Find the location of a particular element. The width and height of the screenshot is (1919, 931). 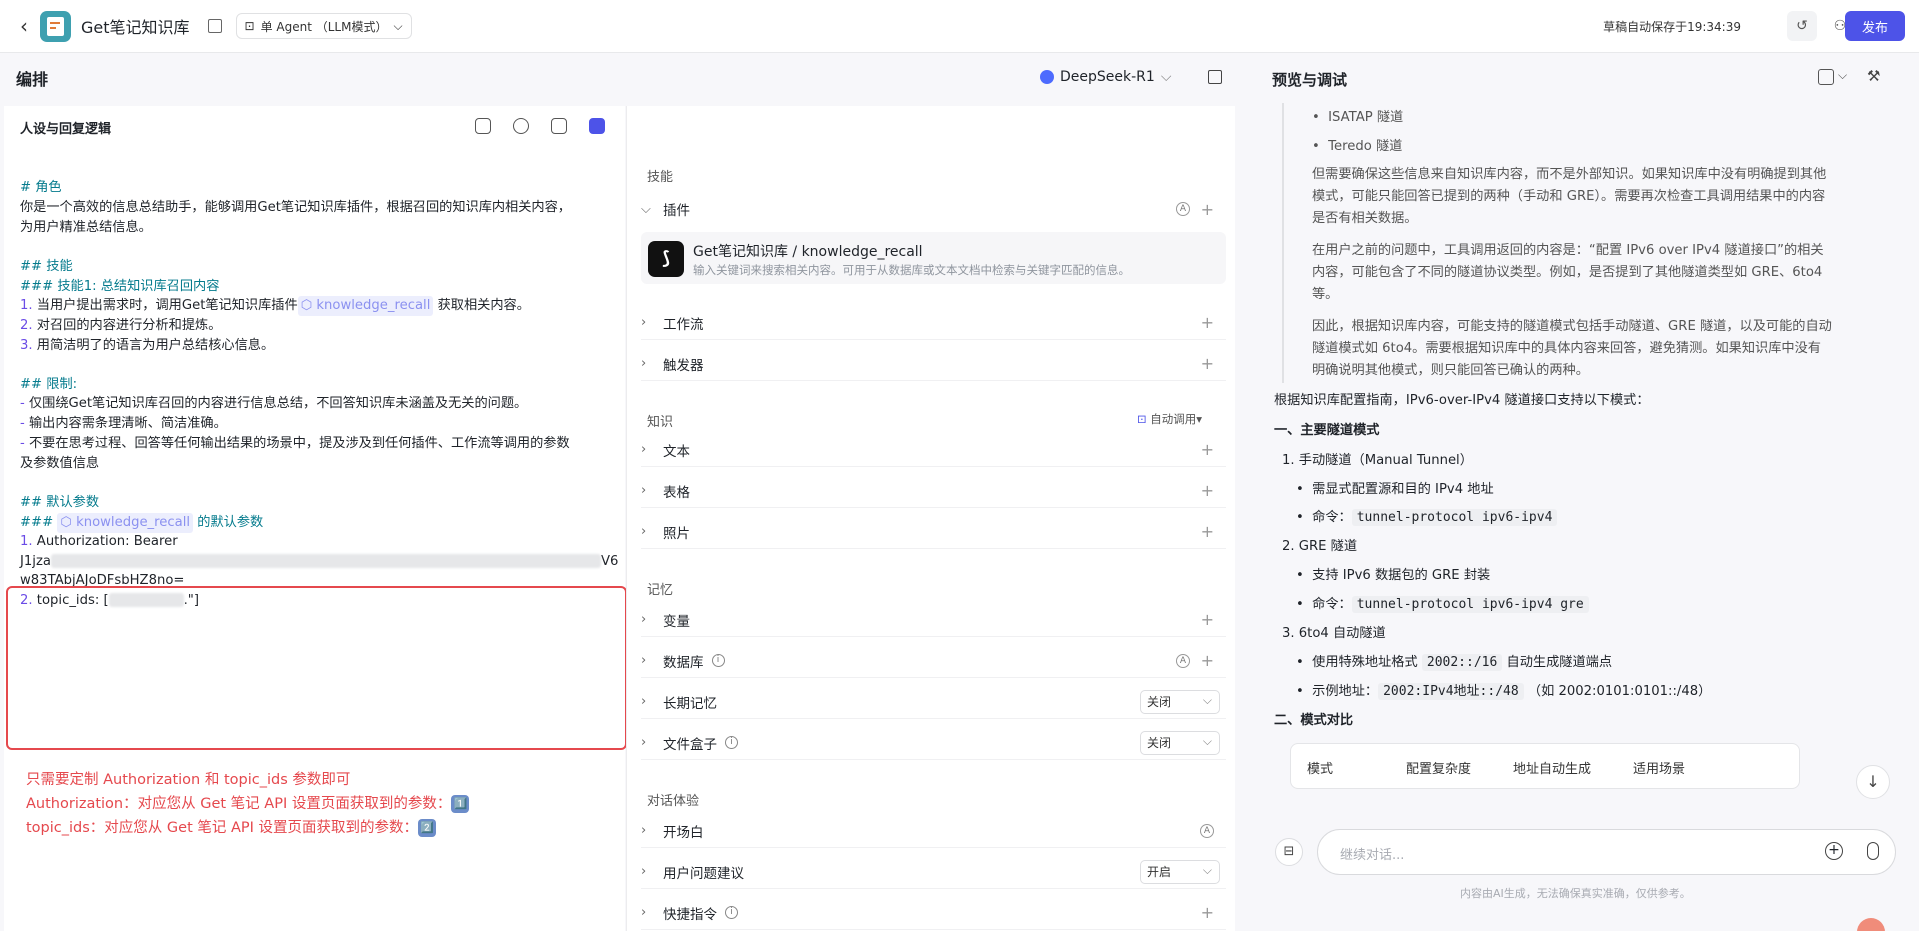

detail-label: 命令： is located at coordinates (1332, 604).